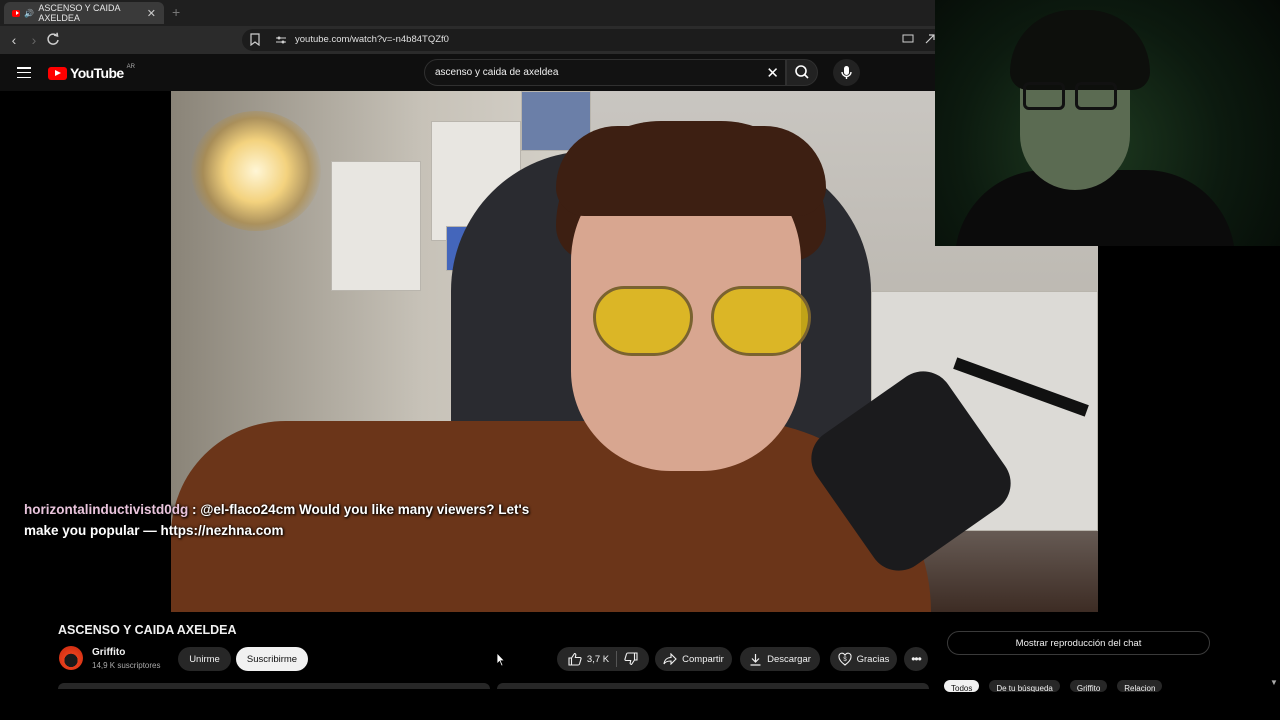  I want to click on cast-icon, so click(908, 39).